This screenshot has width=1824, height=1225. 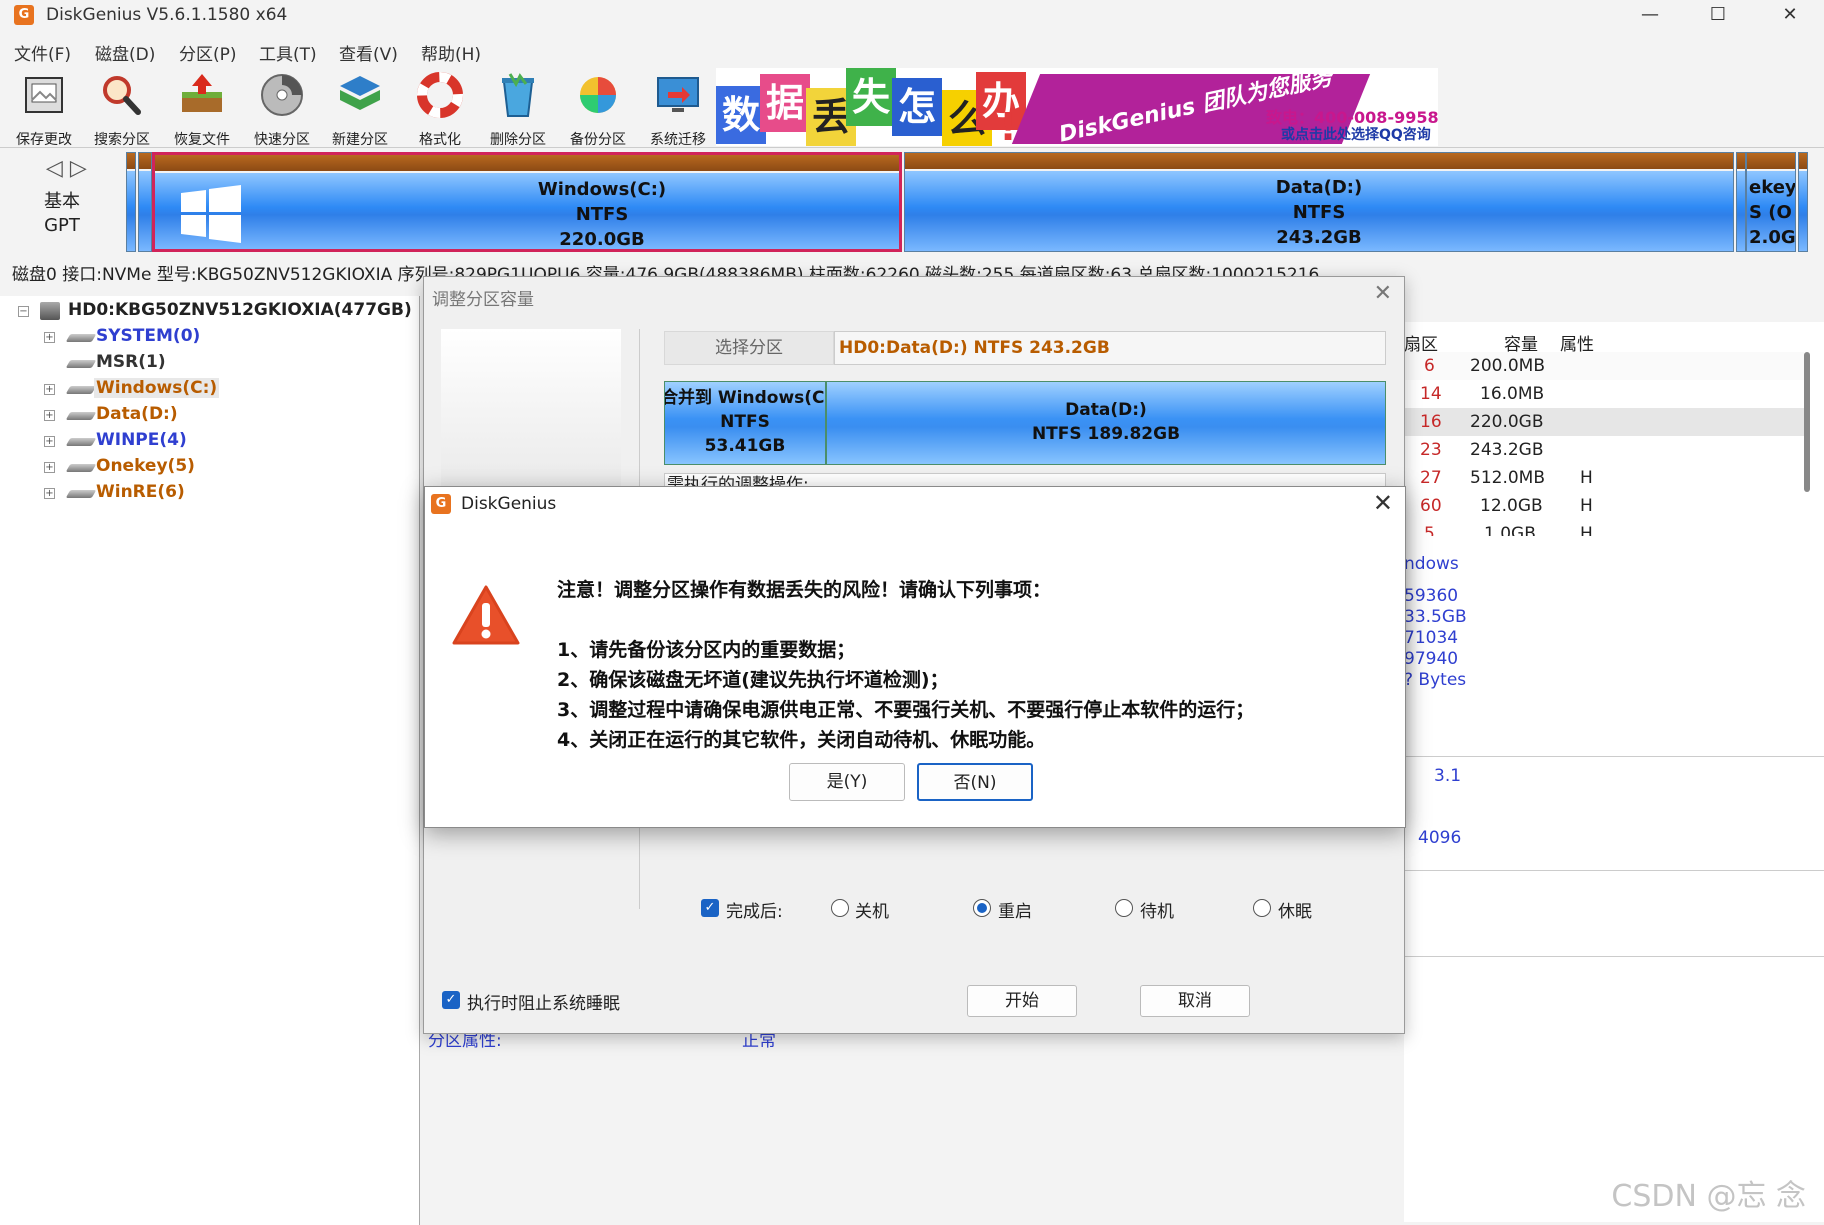 What do you see at coordinates (1650, 16) in the screenshot?
I see `minimize-button: —` at bounding box center [1650, 16].